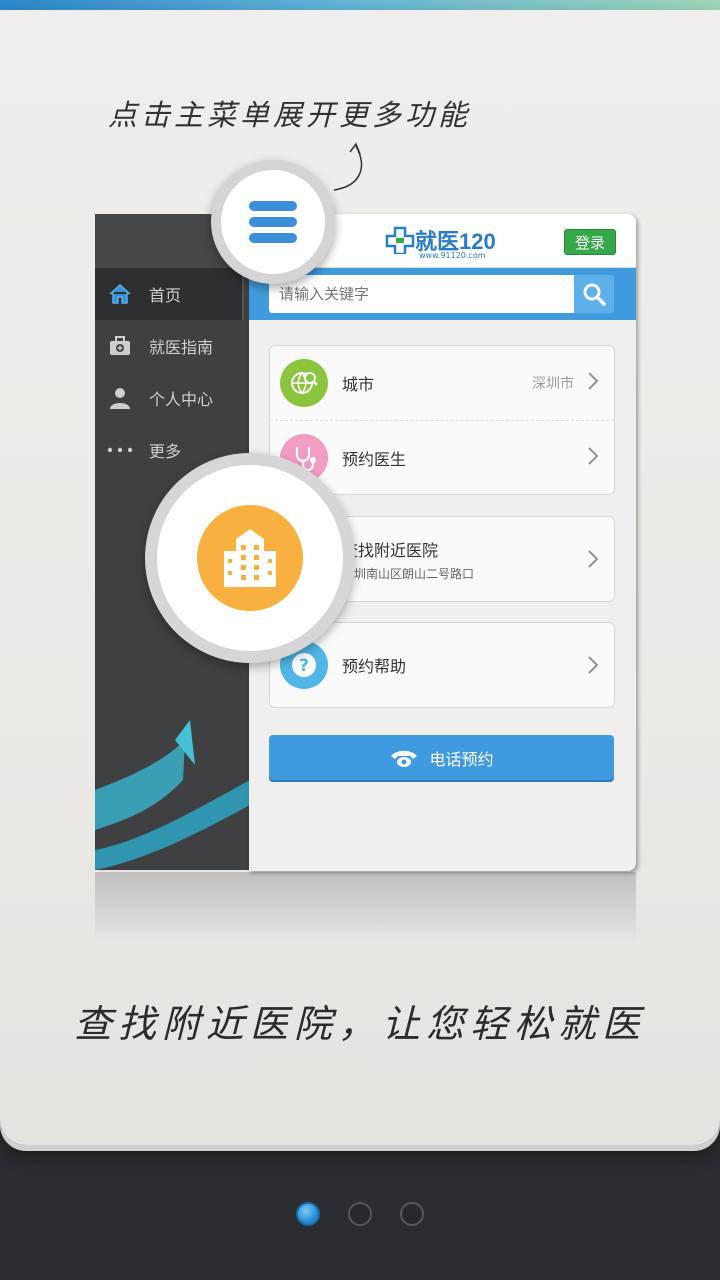 The width and height of the screenshot is (720, 1280). Describe the element at coordinates (120, 346) in the screenshot. I see `medical-kit-icon` at that location.